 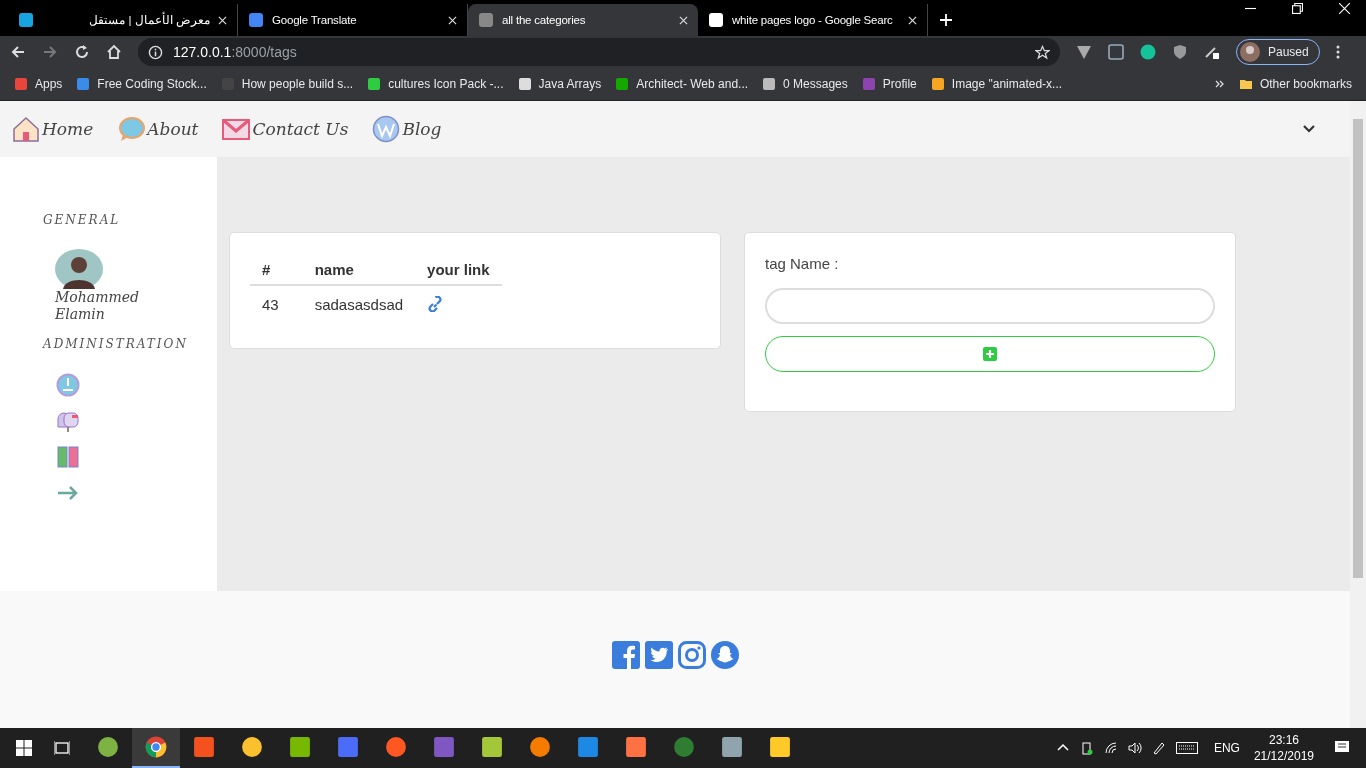 What do you see at coordinates (1219, 84) in the screenshot?
I see `chevron-icon` at bounding box center [1219, 84].